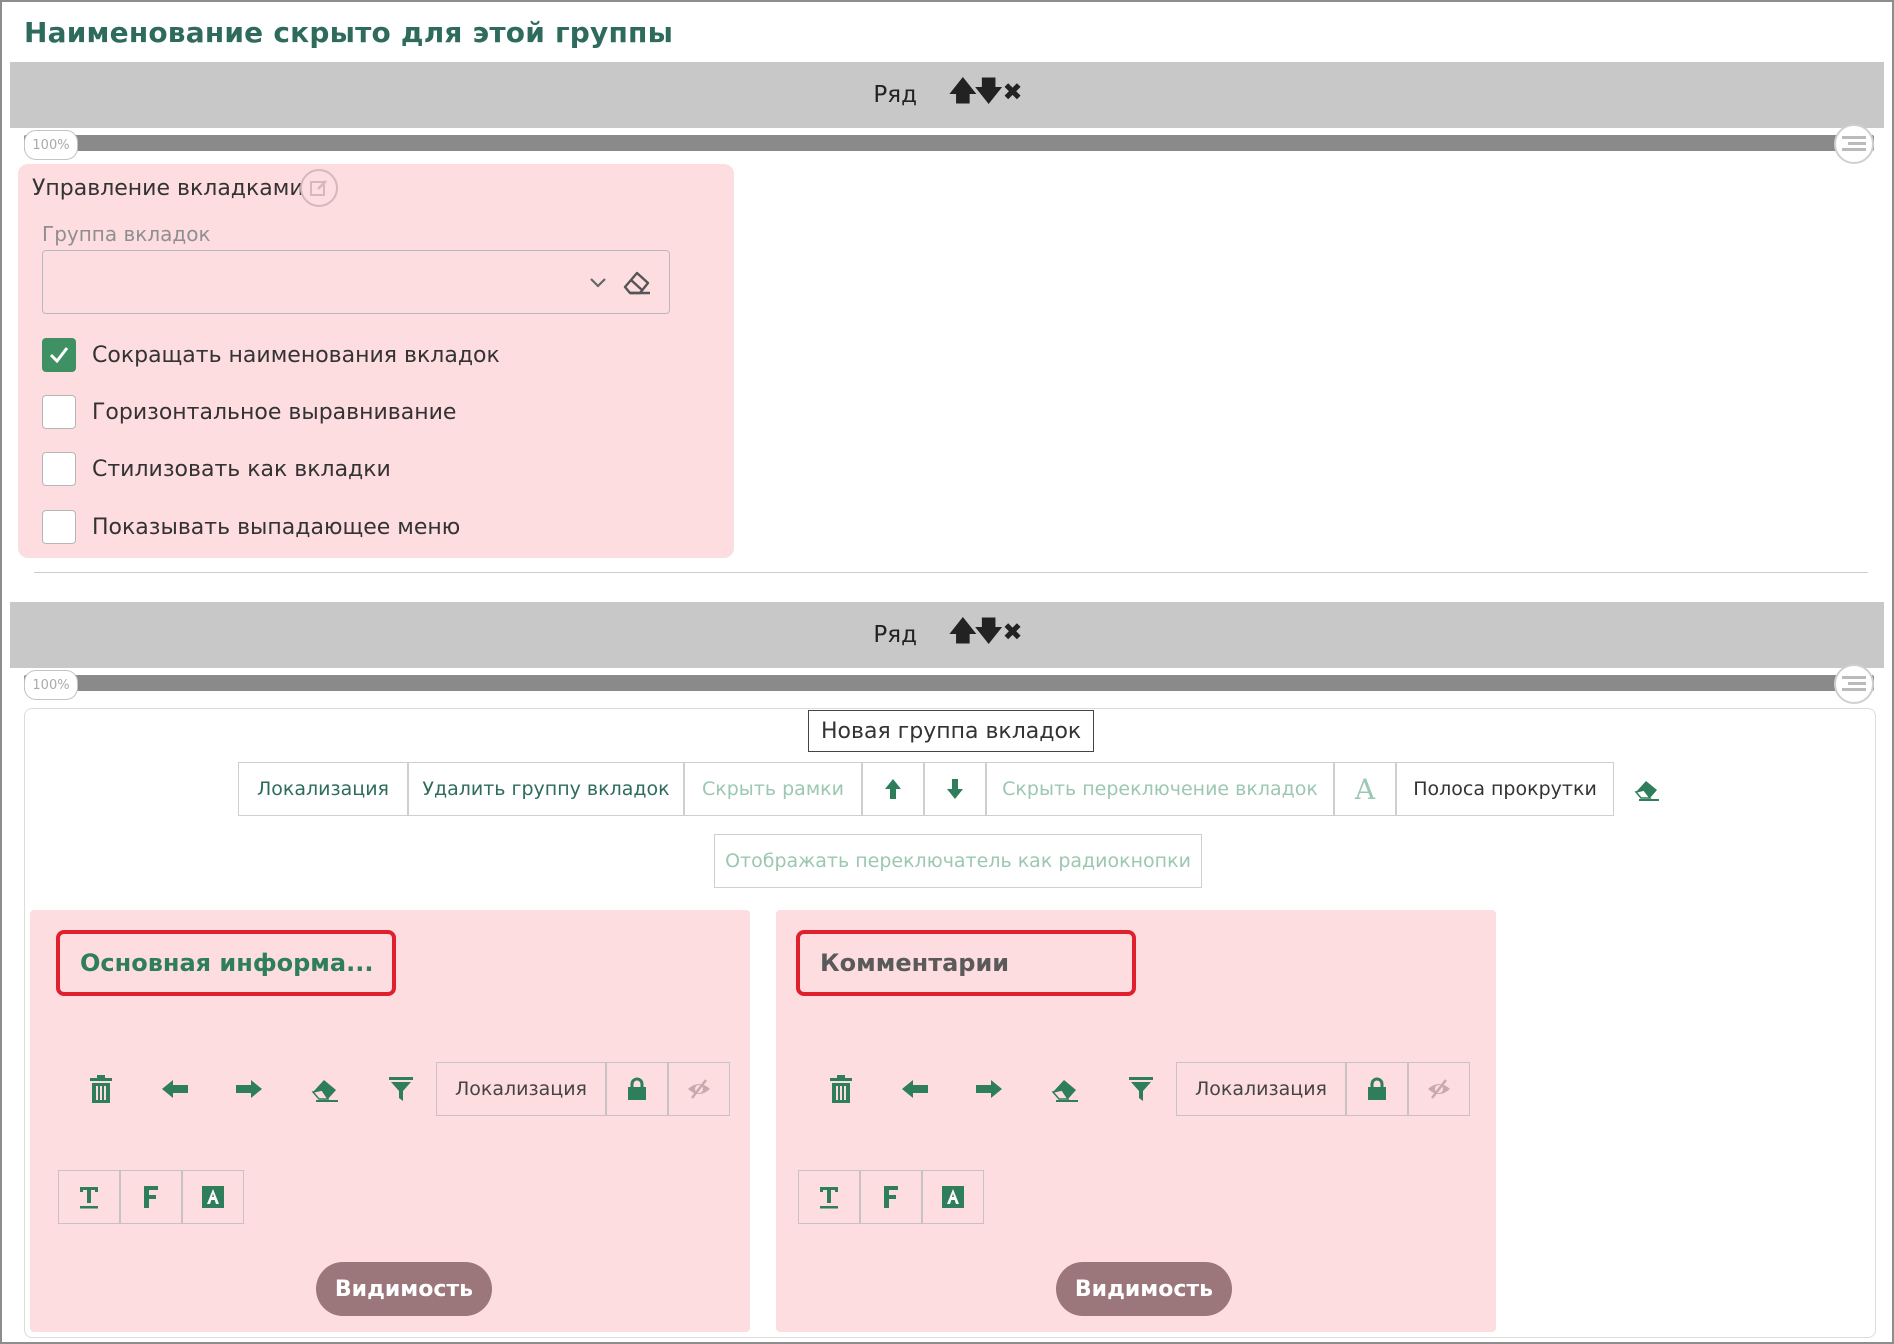  What do you see at coordinates (126, 234) in the screenshot?
I see `tab-group-label: Группа вкладок` at bounding box center [126, 234].